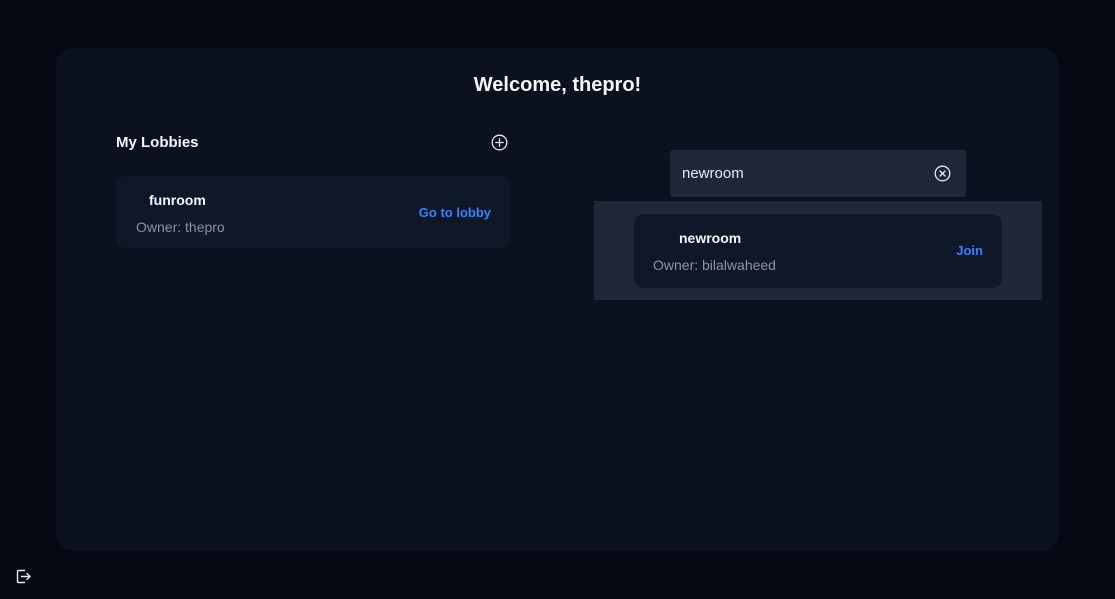 The height and width of the screenshot is (599, 1115). What do you see at coordinates (313, 212) in the screenshot?
I see `lobby-card: funroom Owner: thepro Go to lobby` at bounding box center [313, 212].